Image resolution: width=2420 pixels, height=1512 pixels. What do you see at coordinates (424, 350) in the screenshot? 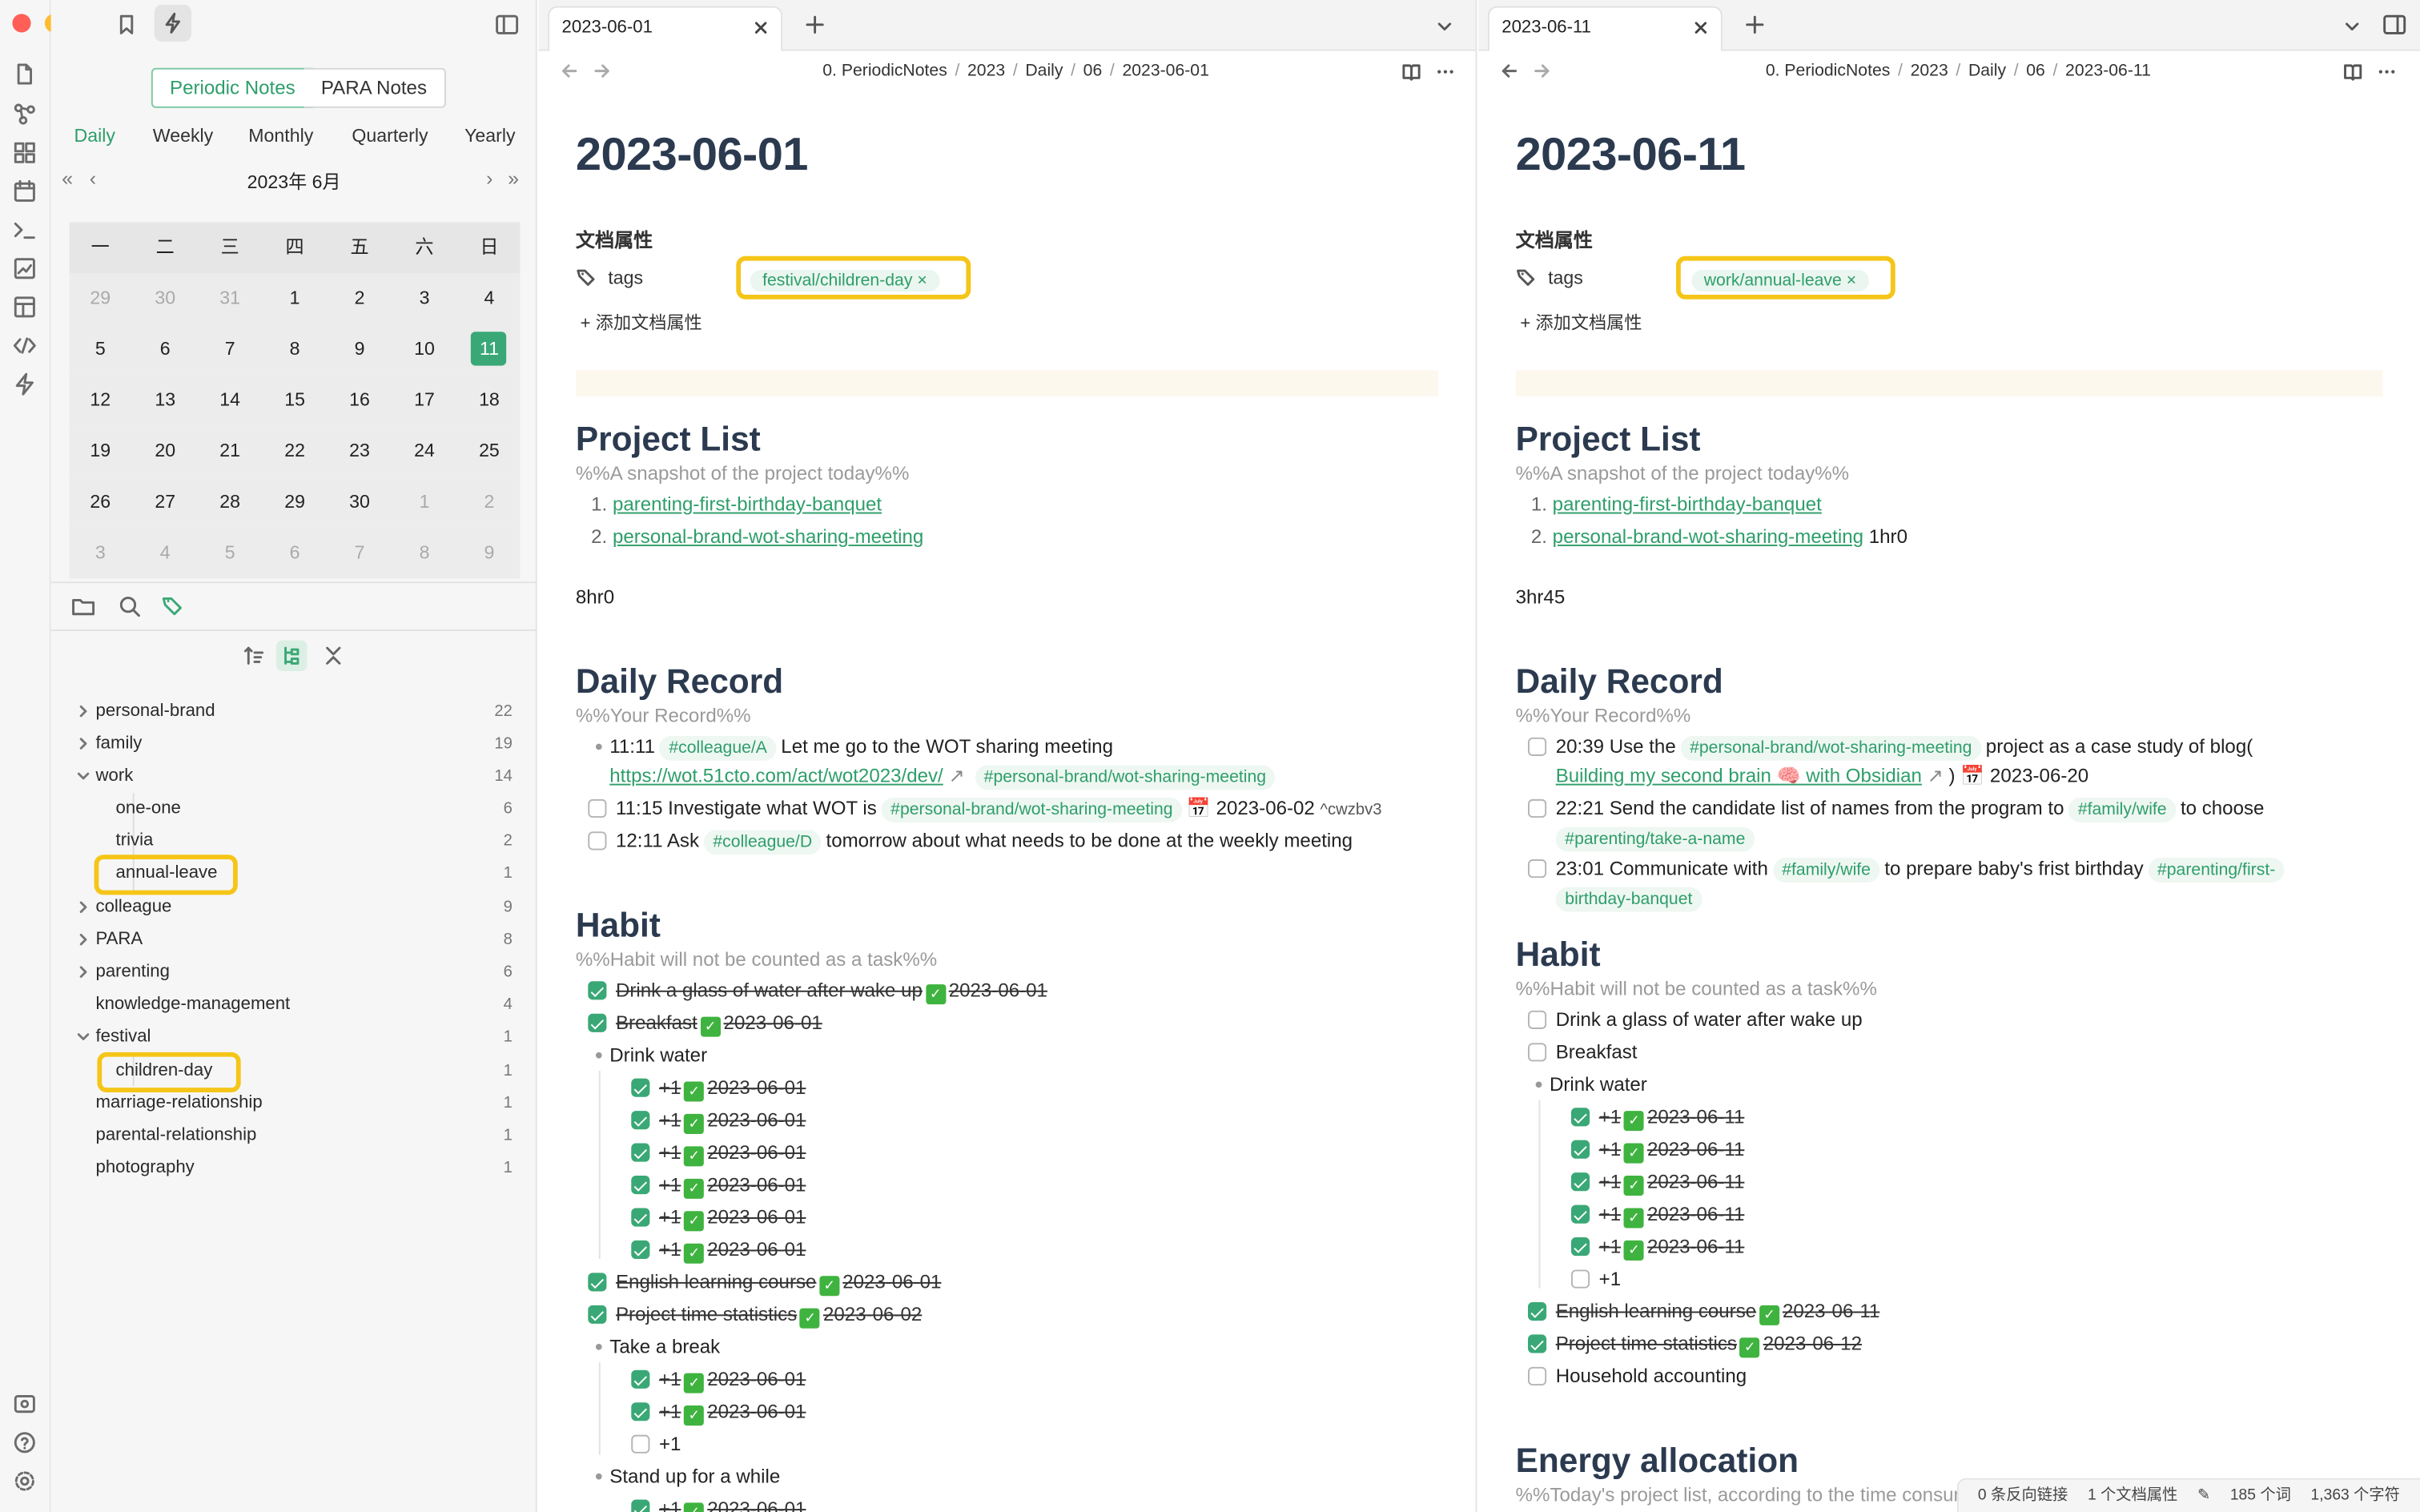
I see `calendar-day: 10` at bounding box center [424, 350].